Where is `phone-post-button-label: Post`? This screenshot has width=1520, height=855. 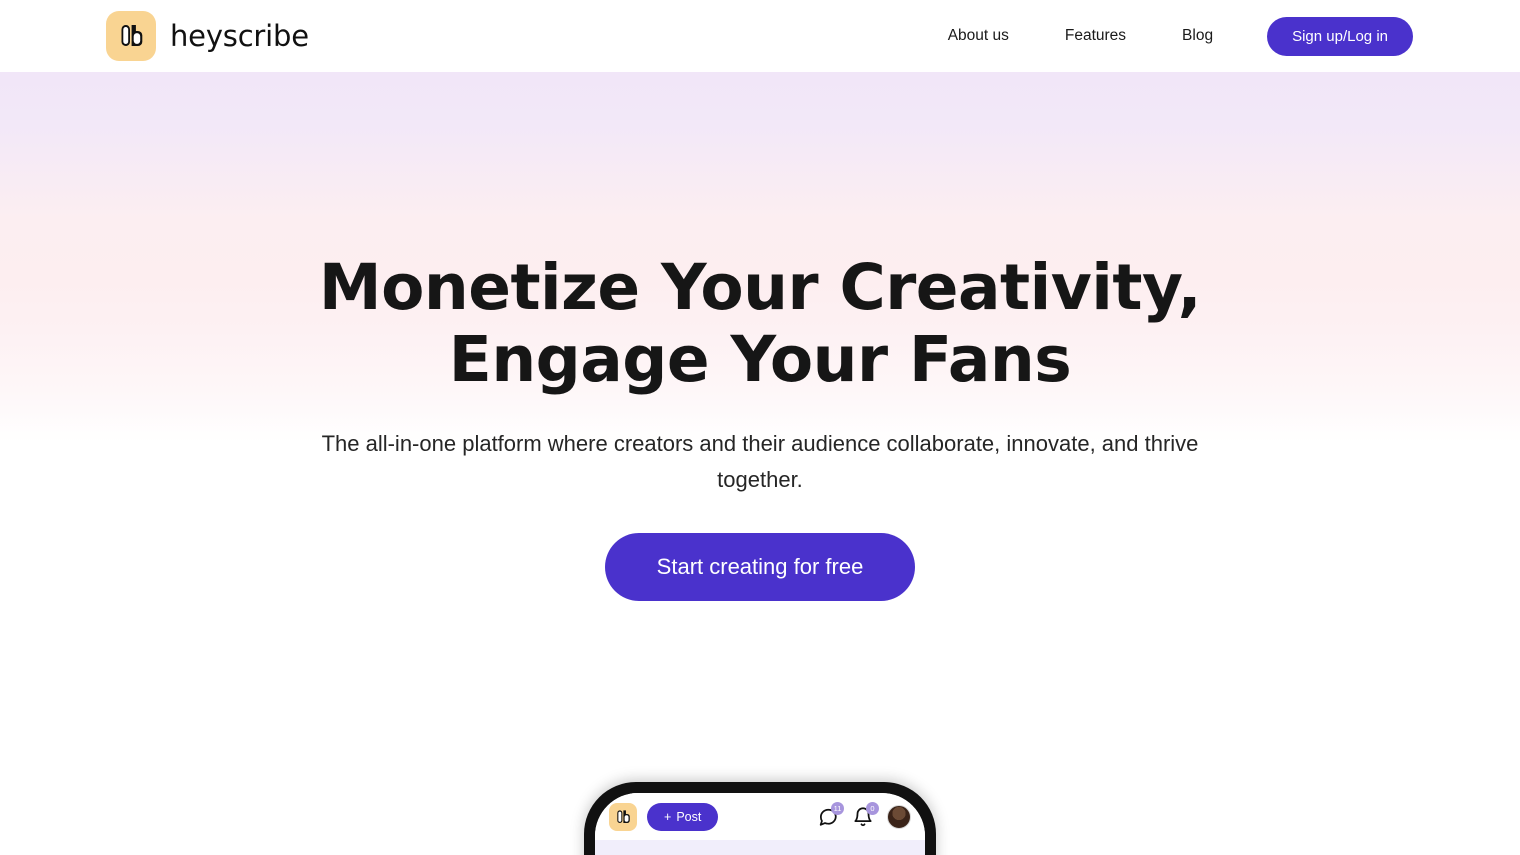 phone-post-button-label: Post is located at coordinates (689, 816).